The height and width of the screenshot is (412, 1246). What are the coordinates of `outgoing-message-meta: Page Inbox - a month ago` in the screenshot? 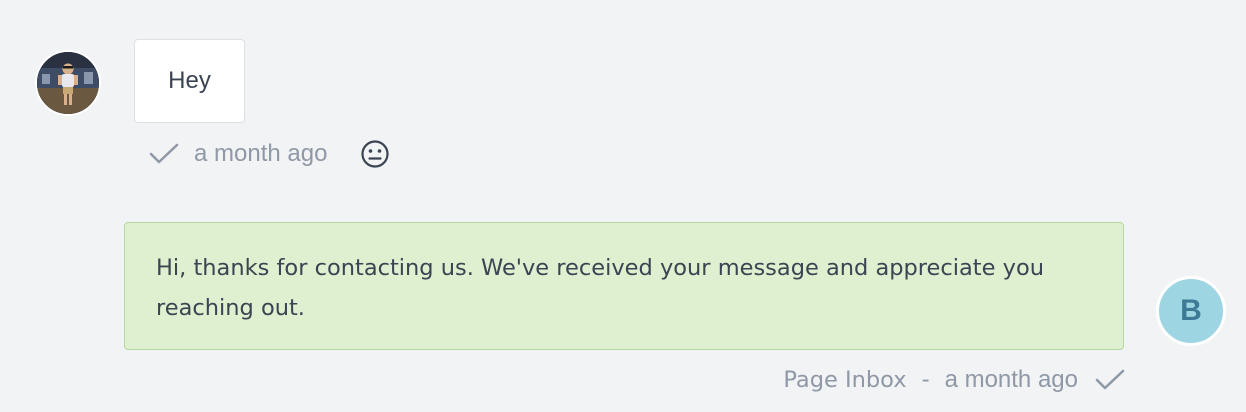 It's located at (954, 380).